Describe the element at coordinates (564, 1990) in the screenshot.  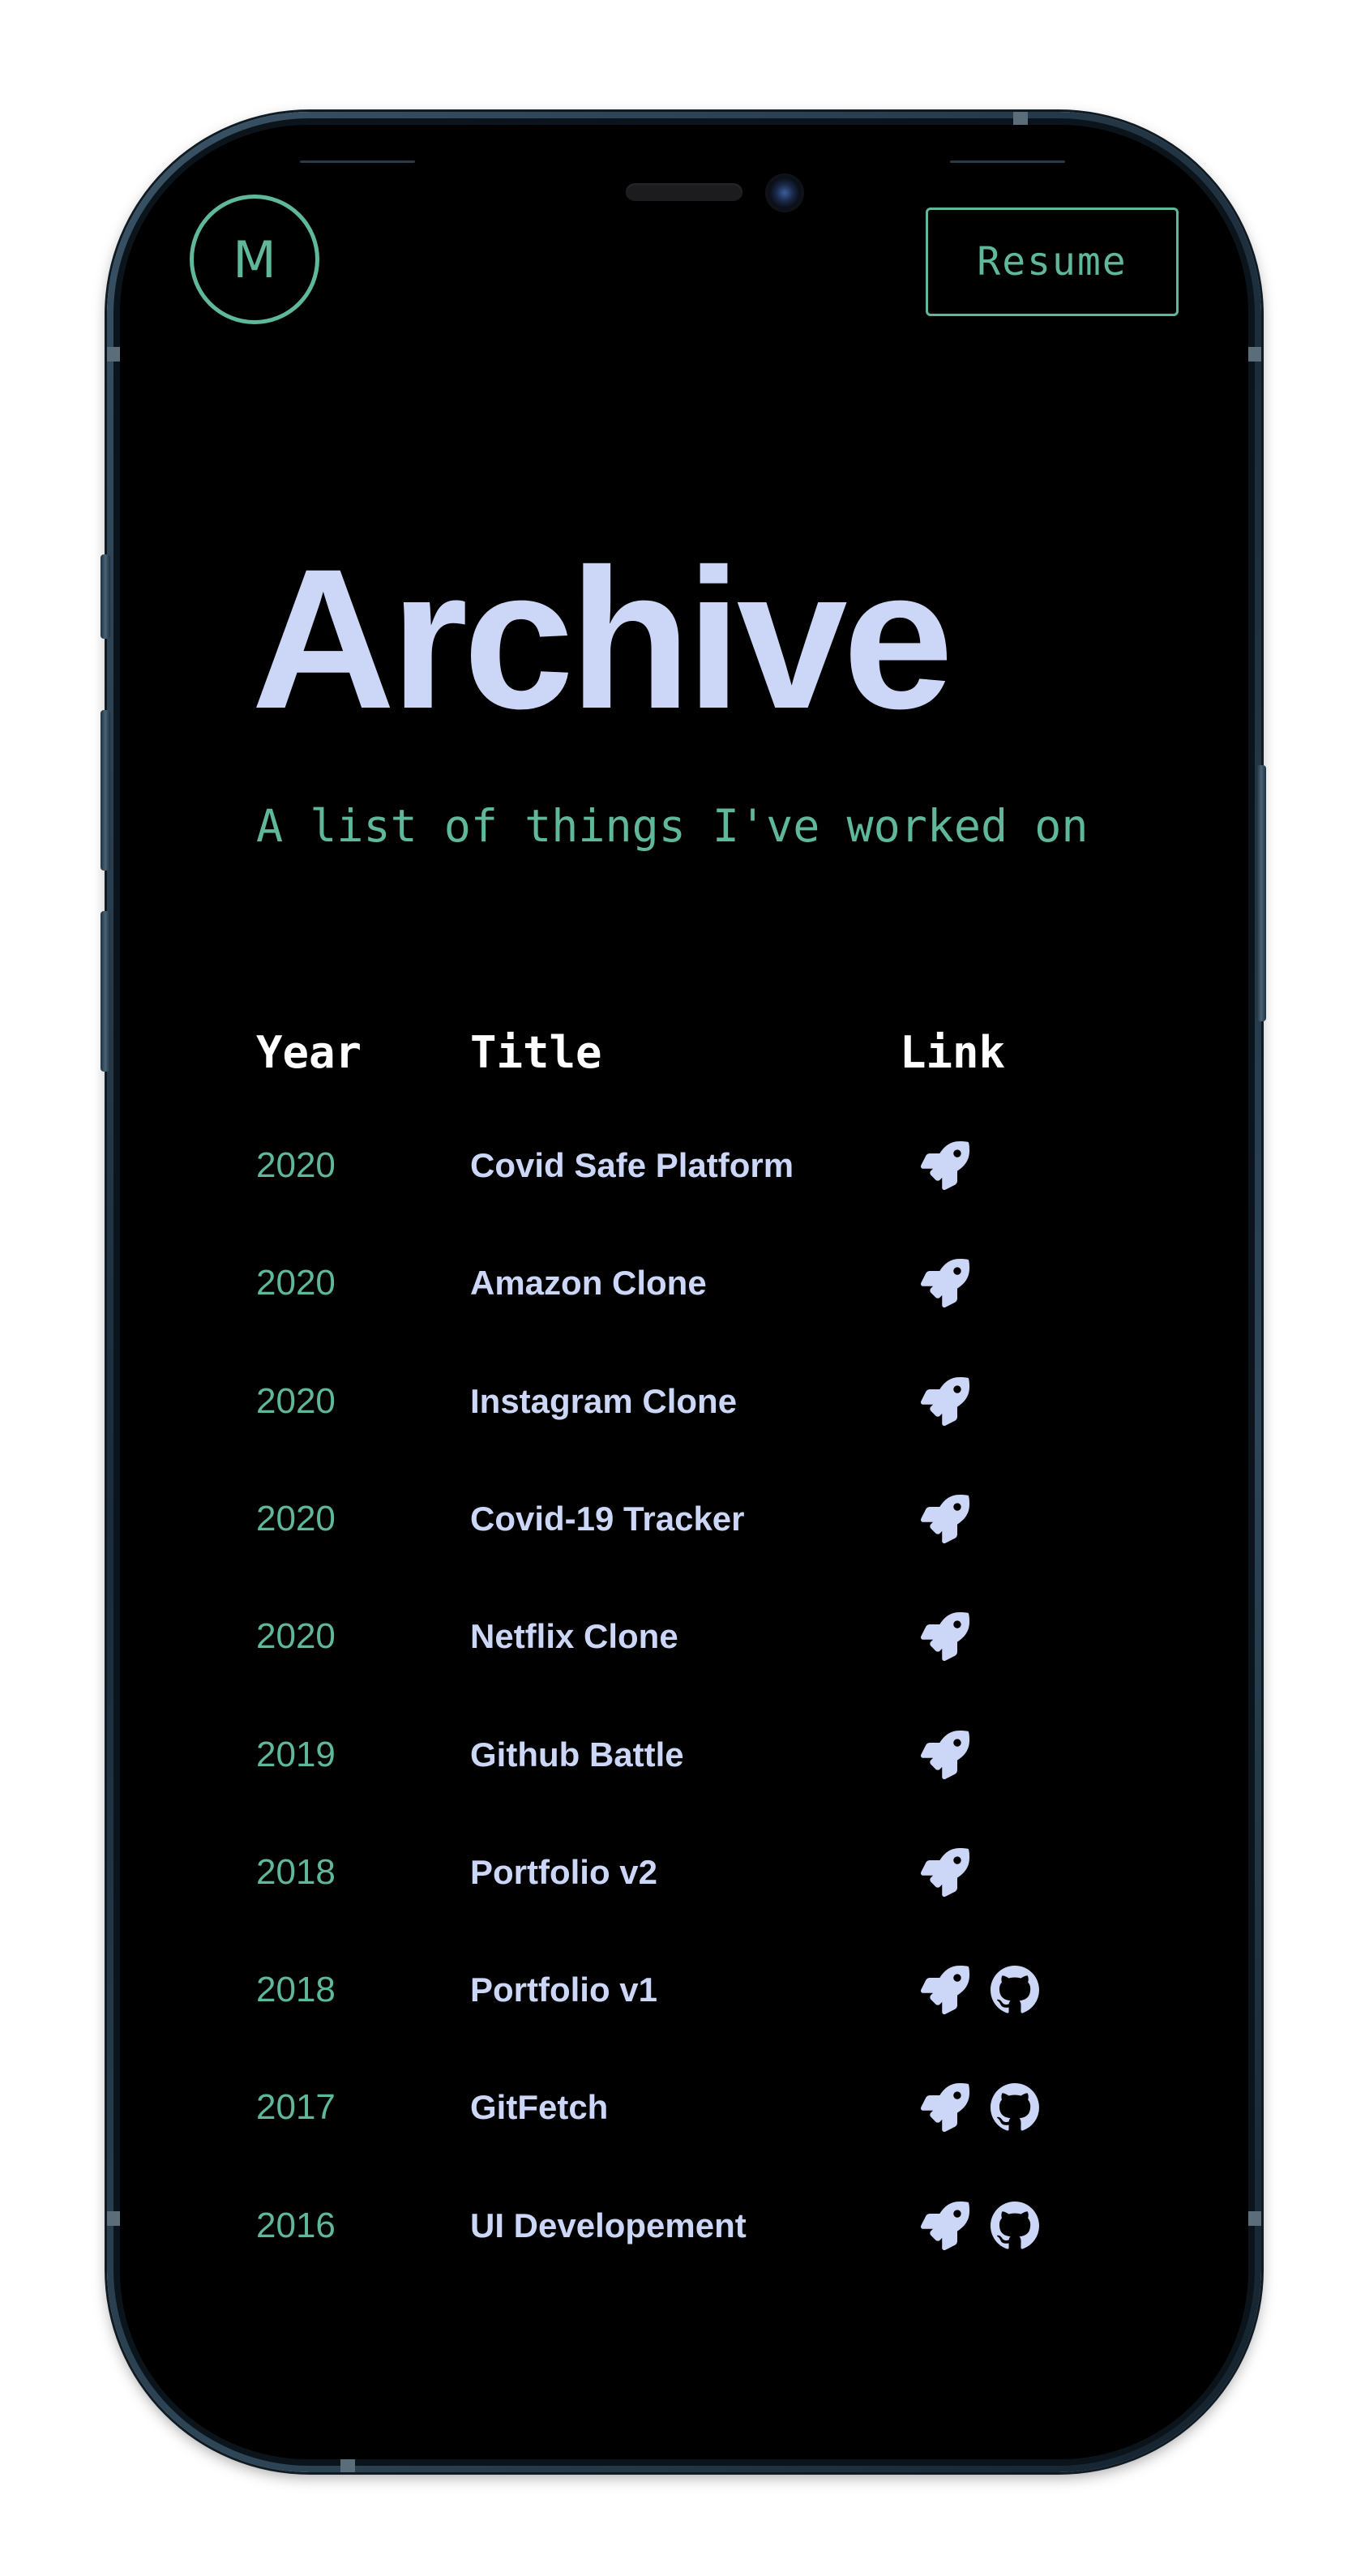
I see `row-title: Portfolio v1` at that location.